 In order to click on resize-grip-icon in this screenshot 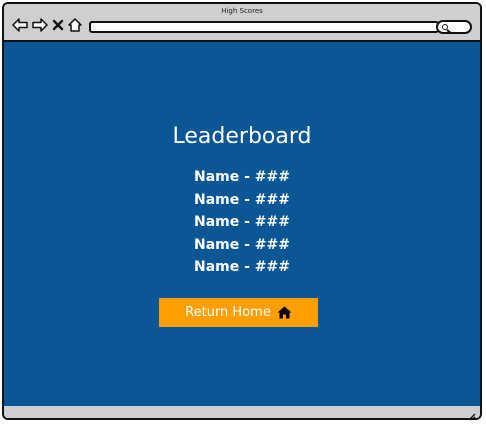, I will do `click(471, 412)`.